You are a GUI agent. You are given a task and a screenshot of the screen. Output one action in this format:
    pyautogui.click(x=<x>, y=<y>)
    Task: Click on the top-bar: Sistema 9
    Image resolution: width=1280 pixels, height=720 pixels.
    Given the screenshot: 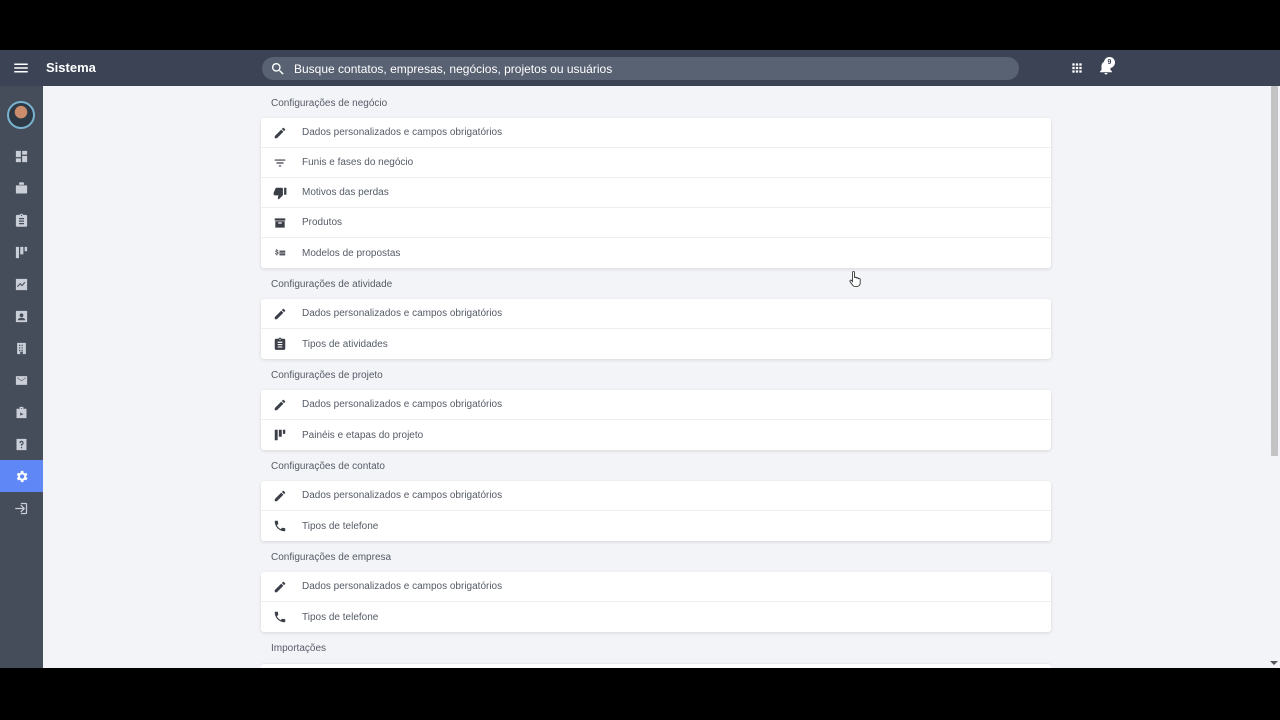 What is the action you would take?
    pyautogui.click(x=640, y=68)
    